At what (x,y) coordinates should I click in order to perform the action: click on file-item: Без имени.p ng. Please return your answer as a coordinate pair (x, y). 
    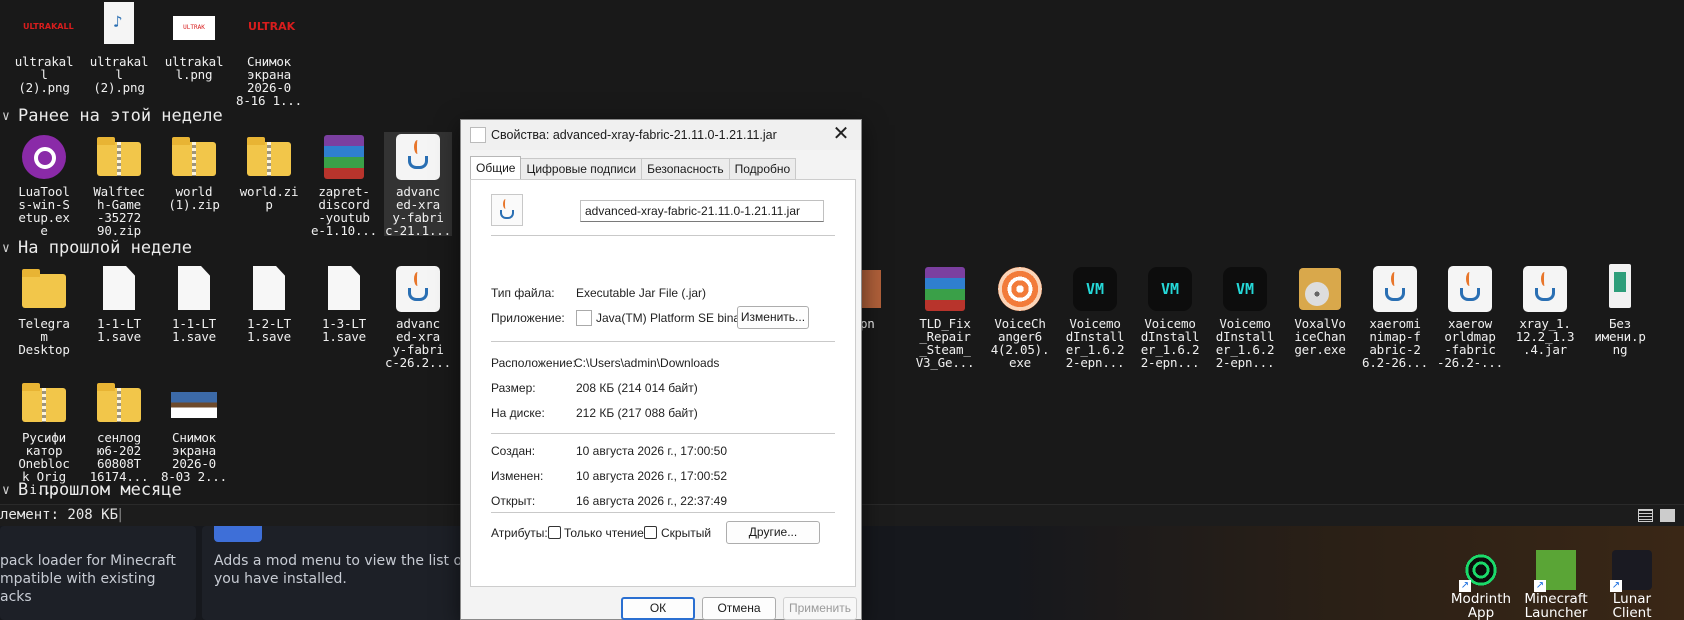
    Looking at the image, I should click on (1620, 310).